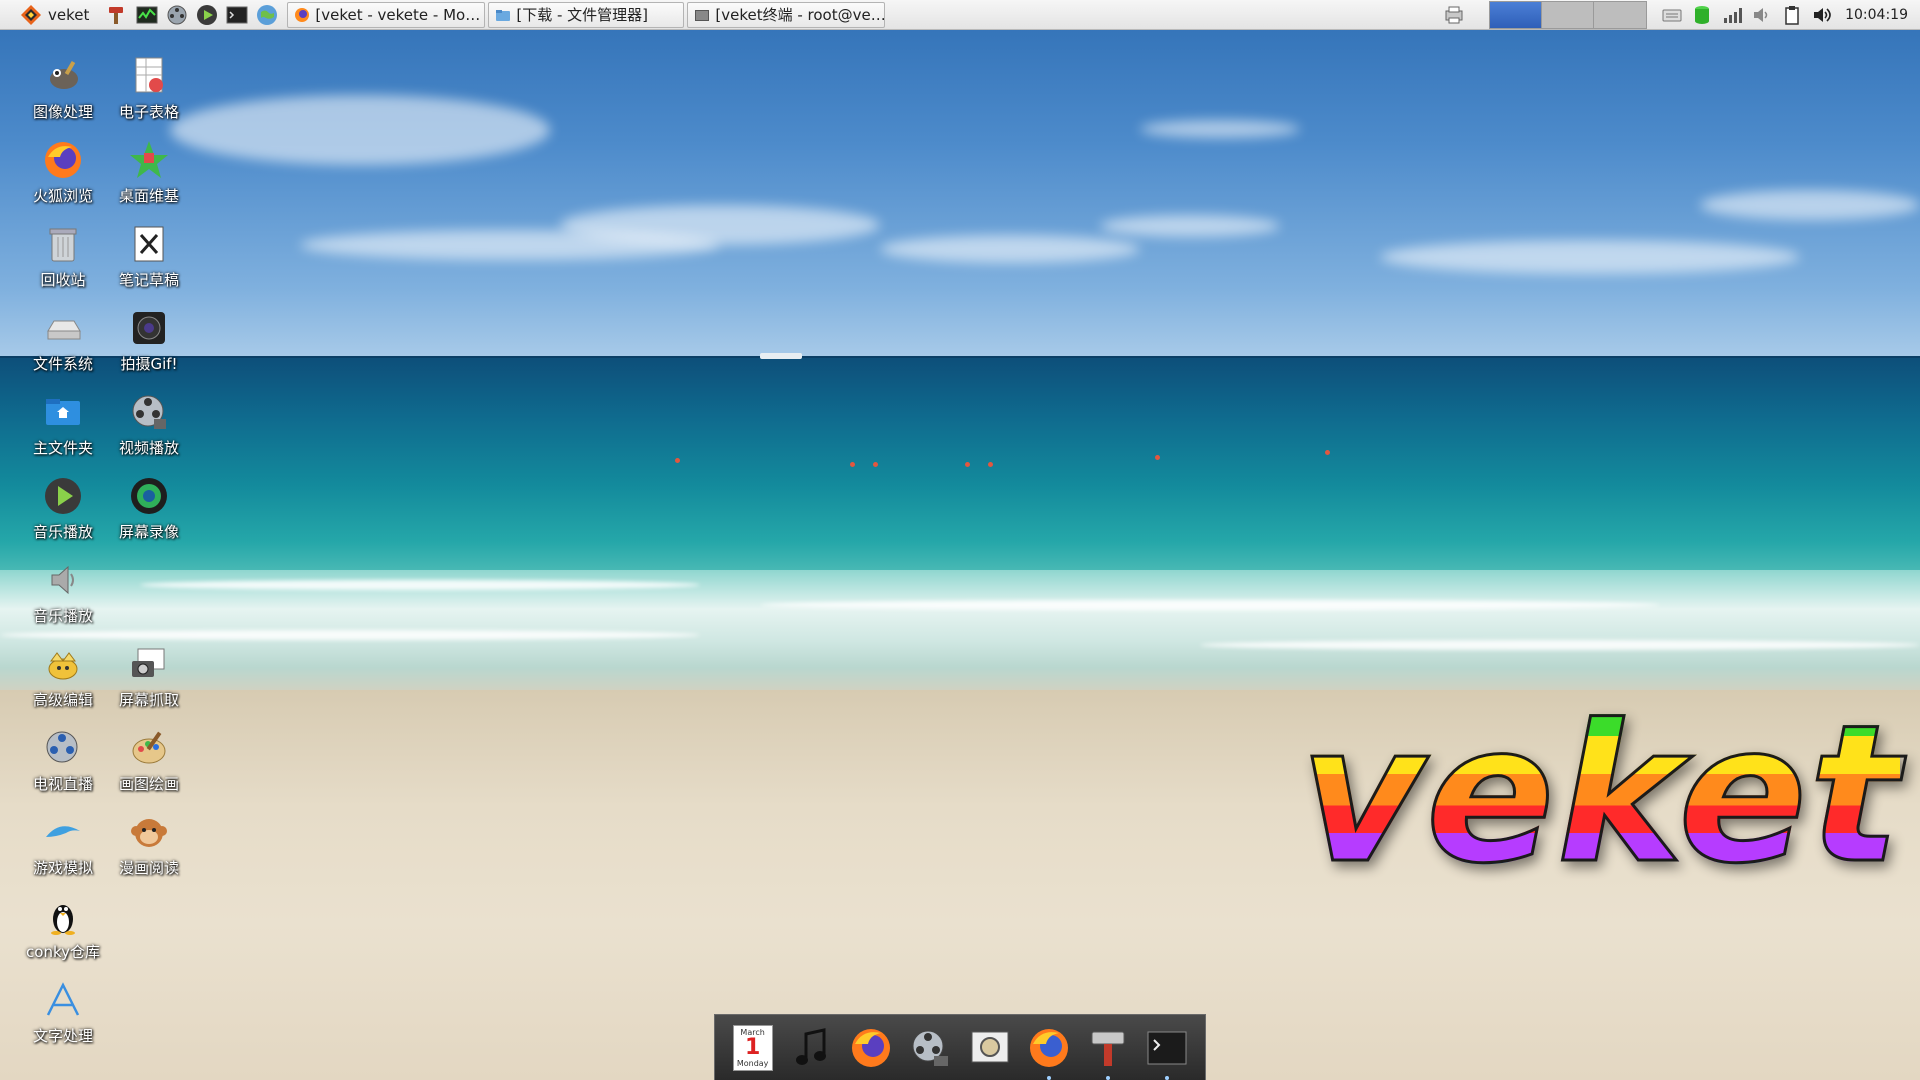  I want to click on writer-a-icon, so click(63, 999).